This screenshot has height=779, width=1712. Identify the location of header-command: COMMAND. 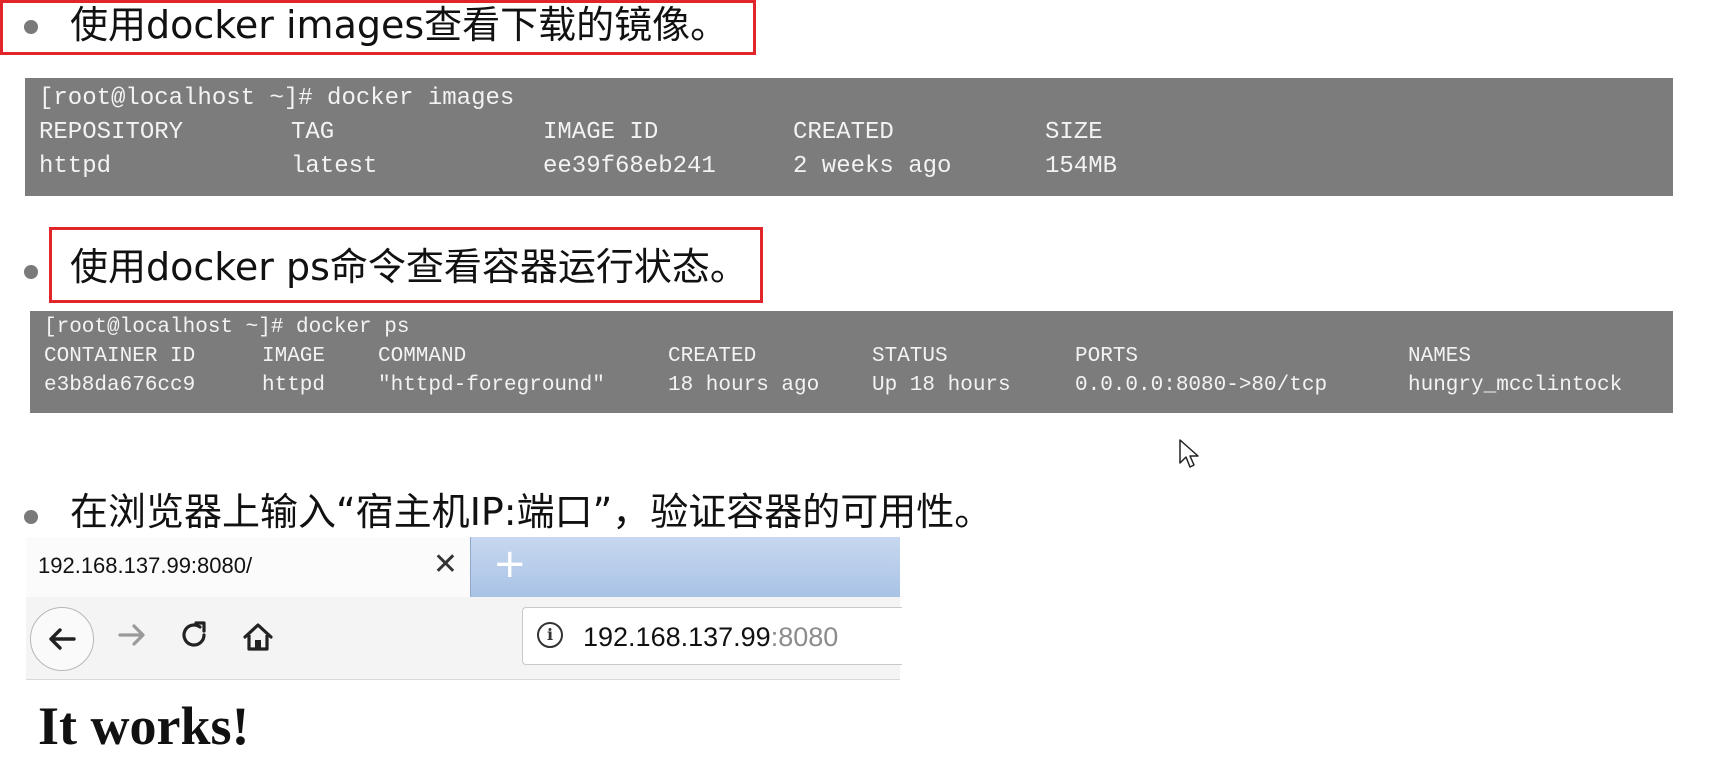
(422, 356).